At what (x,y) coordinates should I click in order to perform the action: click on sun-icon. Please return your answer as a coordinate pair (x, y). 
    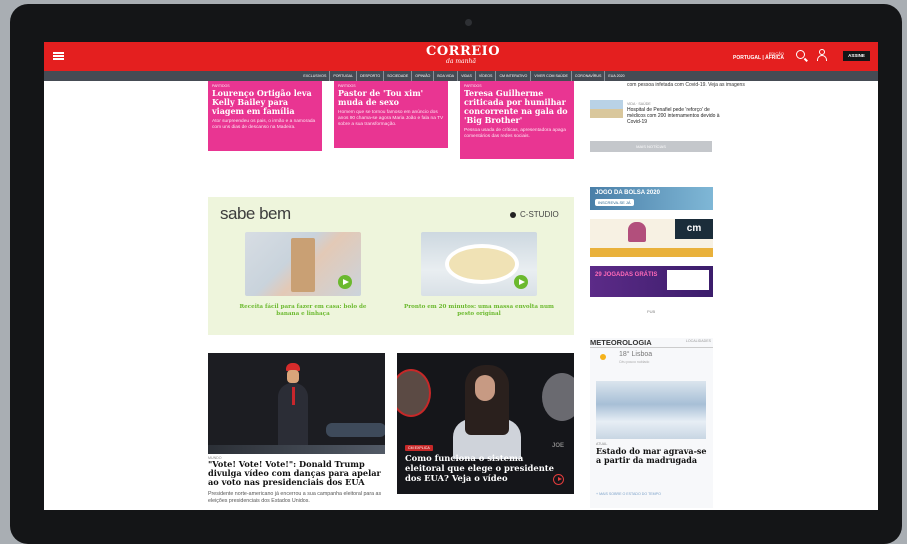
    Looking at the image, I should click on (603, 357).